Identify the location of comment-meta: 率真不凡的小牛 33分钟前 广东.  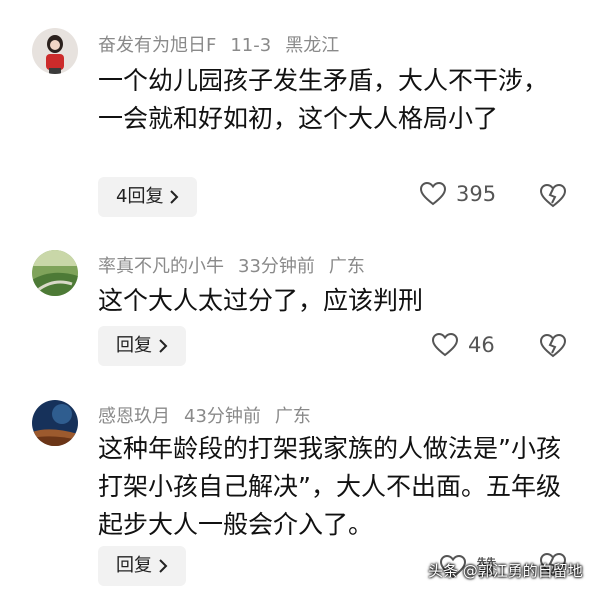
(238, 265).